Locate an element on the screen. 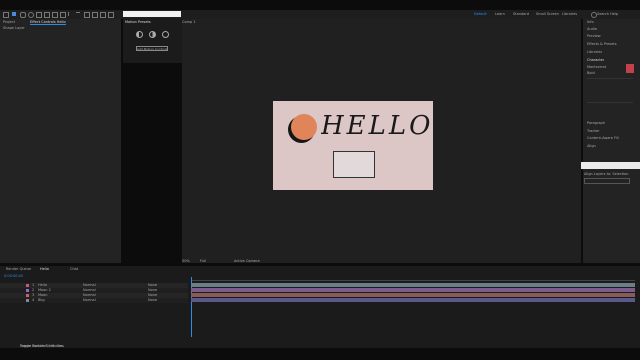 This screenshot has height=360, width=640. tab-hello: Hello is located at coordinates (44, 269).